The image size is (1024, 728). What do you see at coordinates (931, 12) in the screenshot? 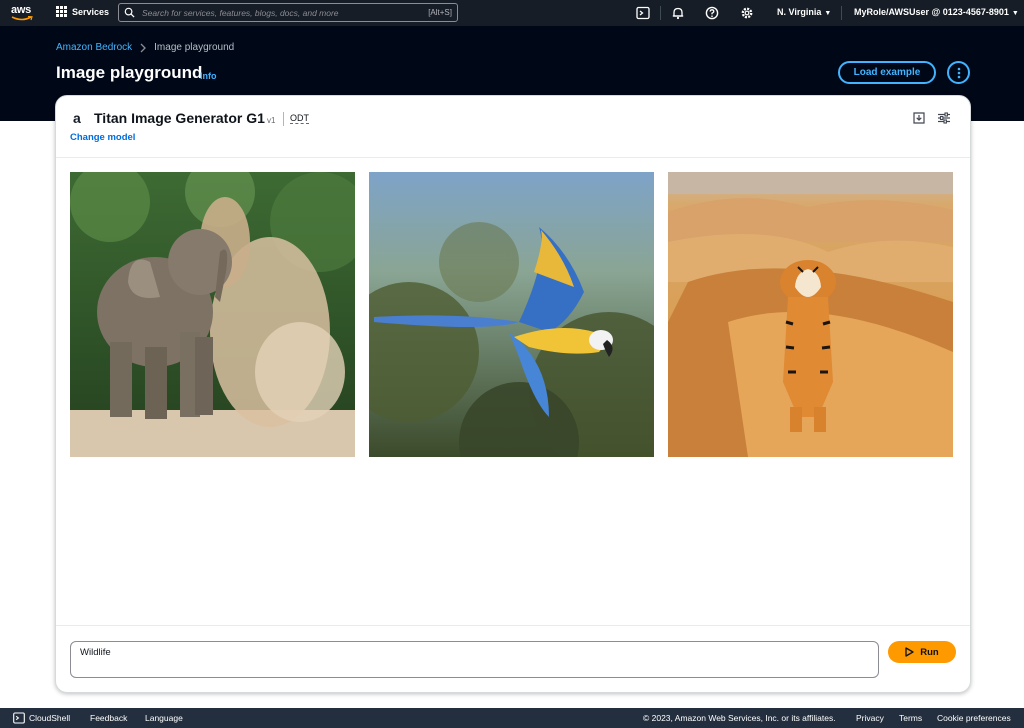
I see `account-label: MyRole/AWSUser @ 0123-4567-8901` at bounding box center [931, 12].